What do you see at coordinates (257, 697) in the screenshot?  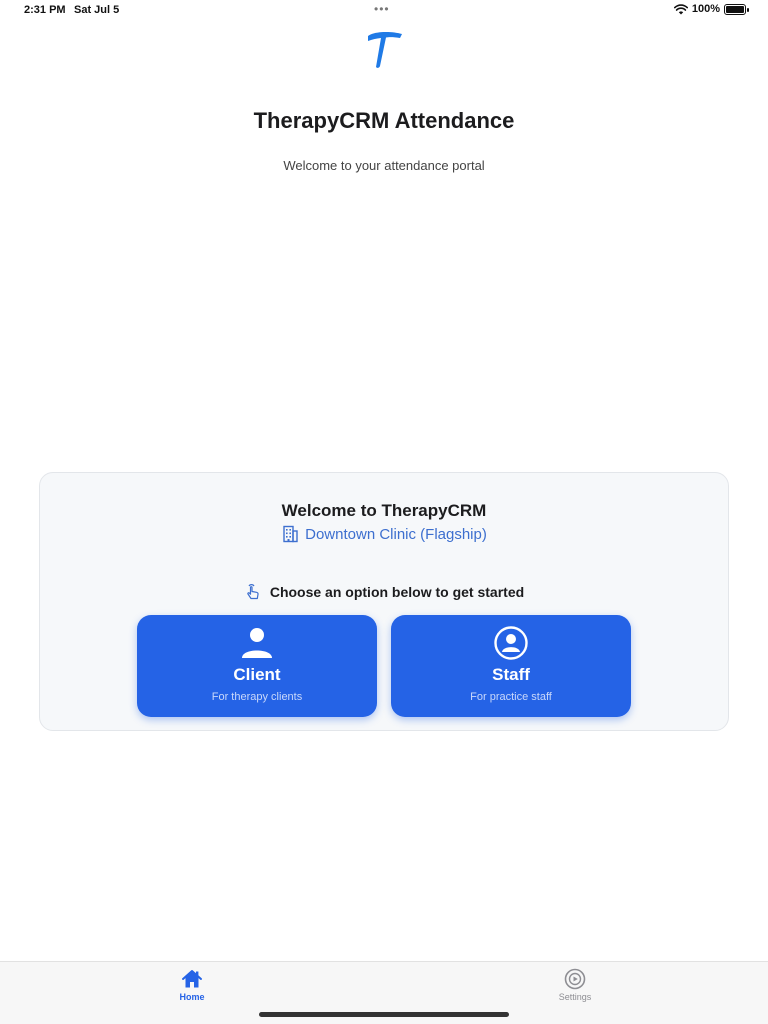 I see `client-button-subtitle: For therapy clients` at bounding box center [257, 697].